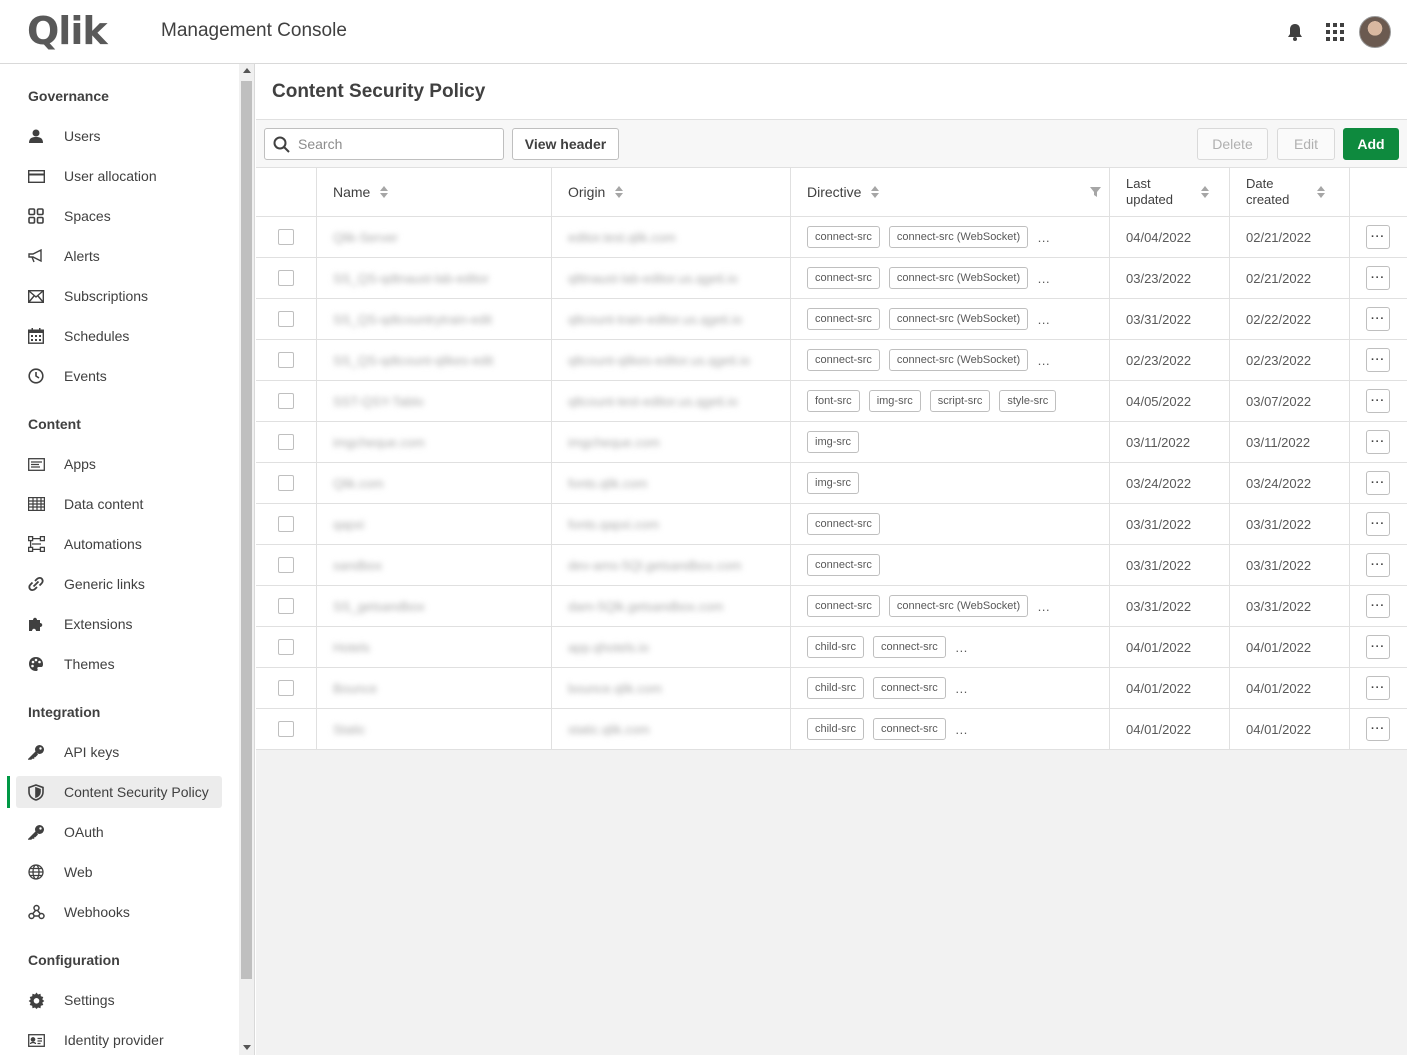 The image size is (1407, 1055). I want to click on notifications-bell-icon, so click(1295, 32).